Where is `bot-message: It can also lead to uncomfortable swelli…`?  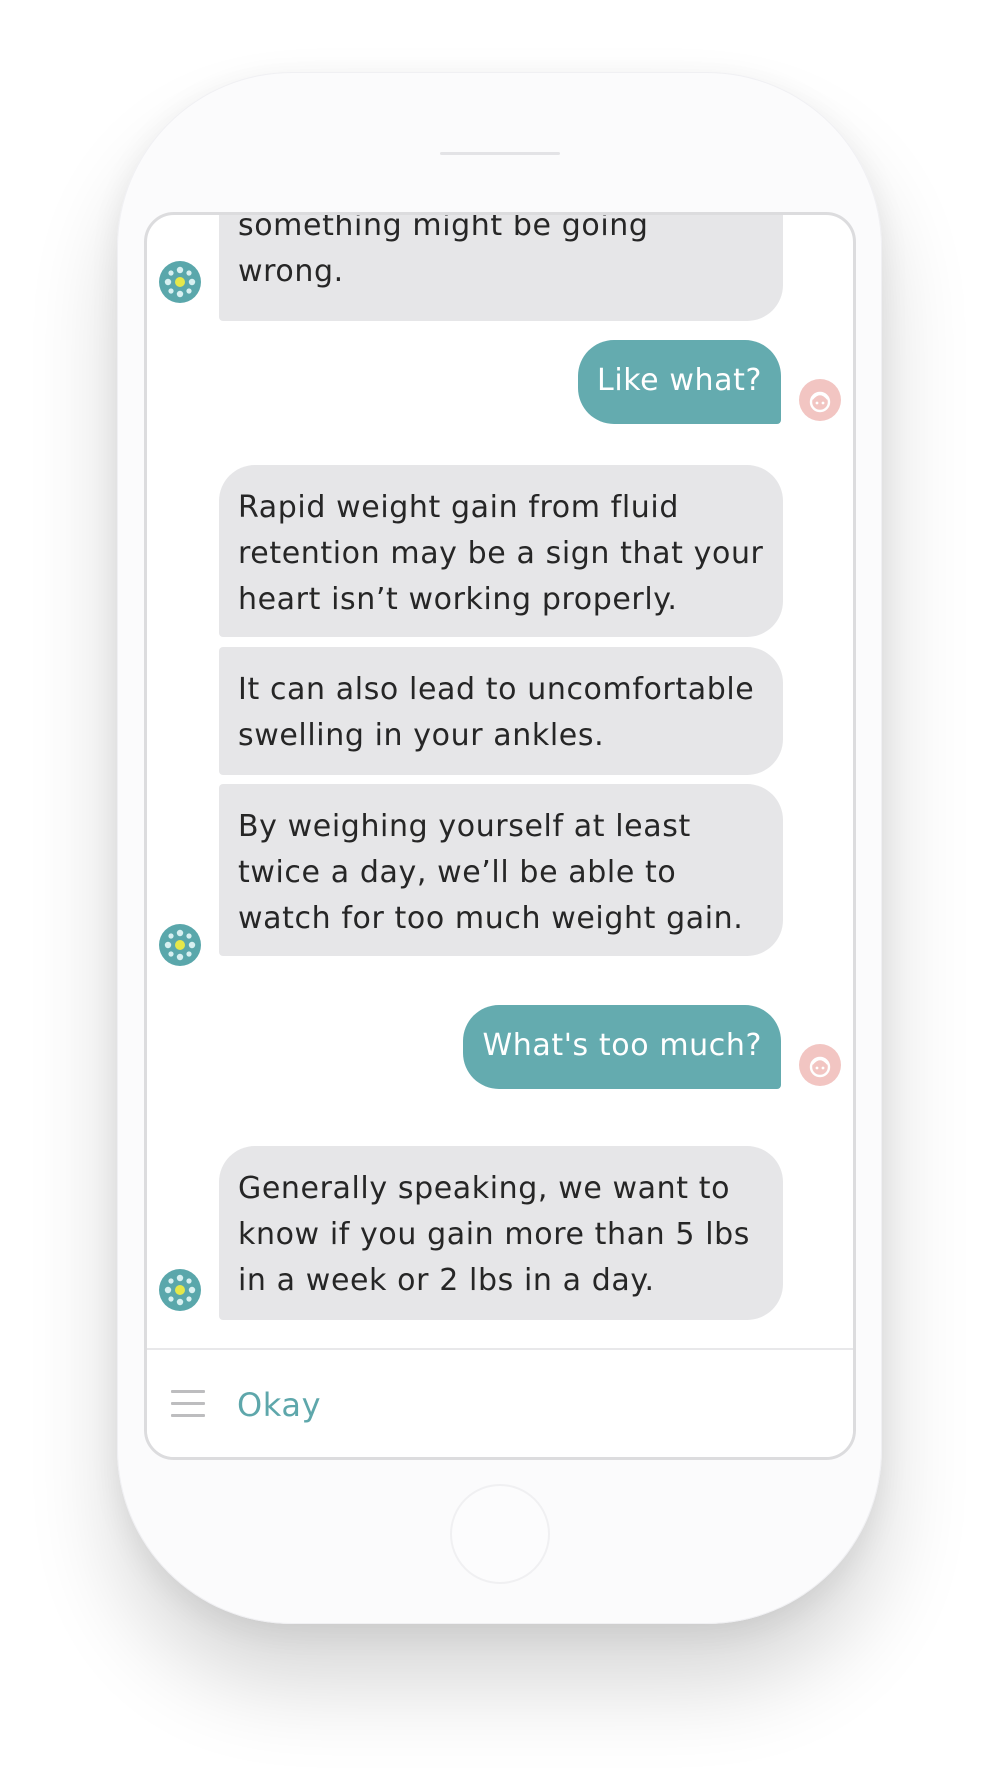
bot-message: It can also lead to uncomfortable swelli… is located at coordinates (501, 711).